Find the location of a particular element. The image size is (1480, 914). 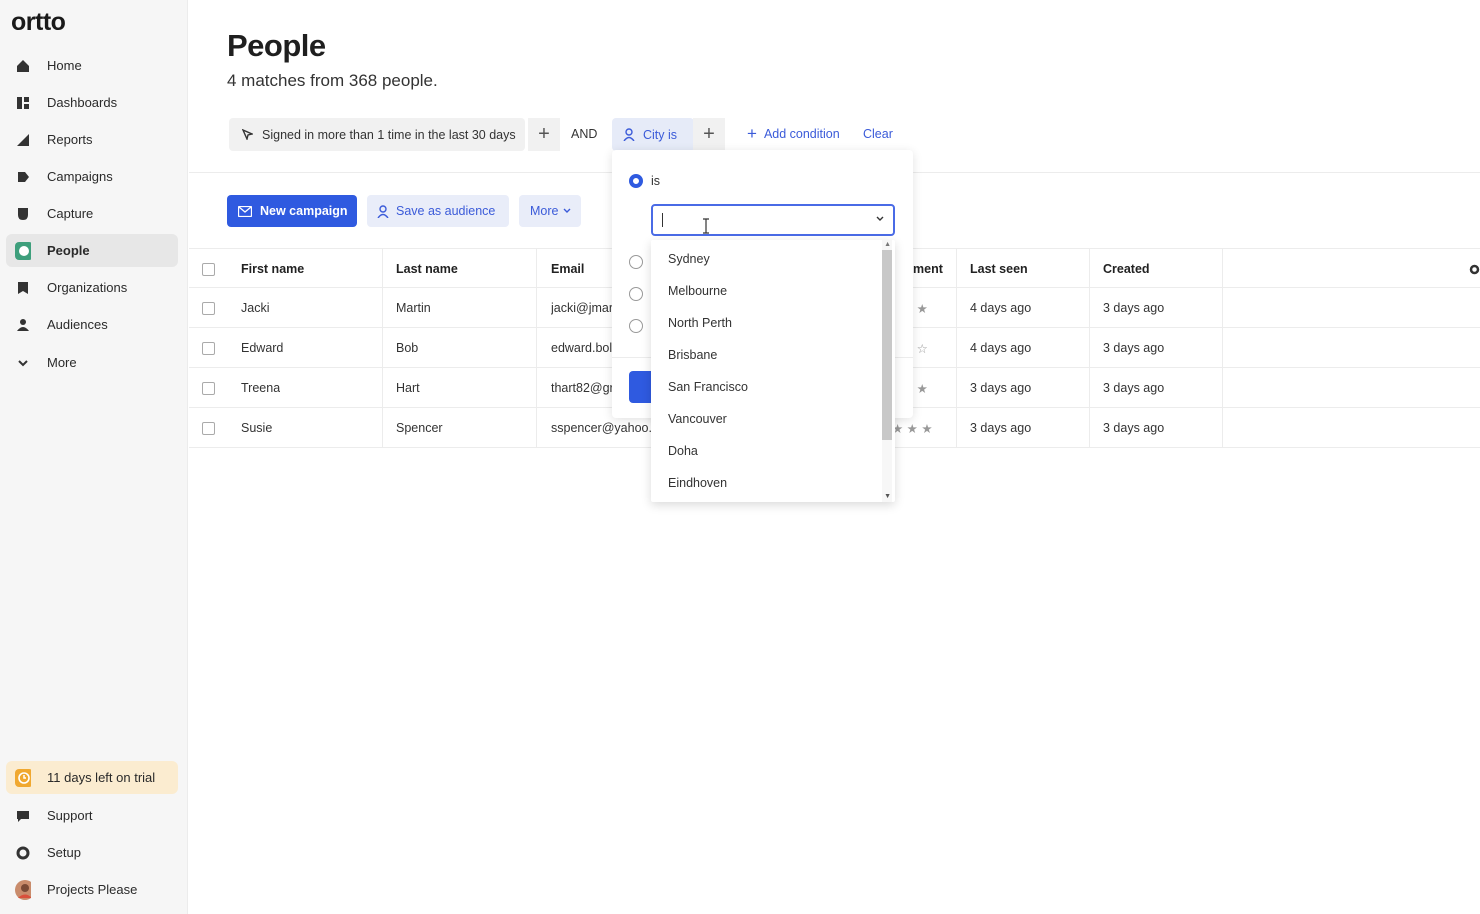

account-menu: Projects Please is located at coordinates (92, 889).